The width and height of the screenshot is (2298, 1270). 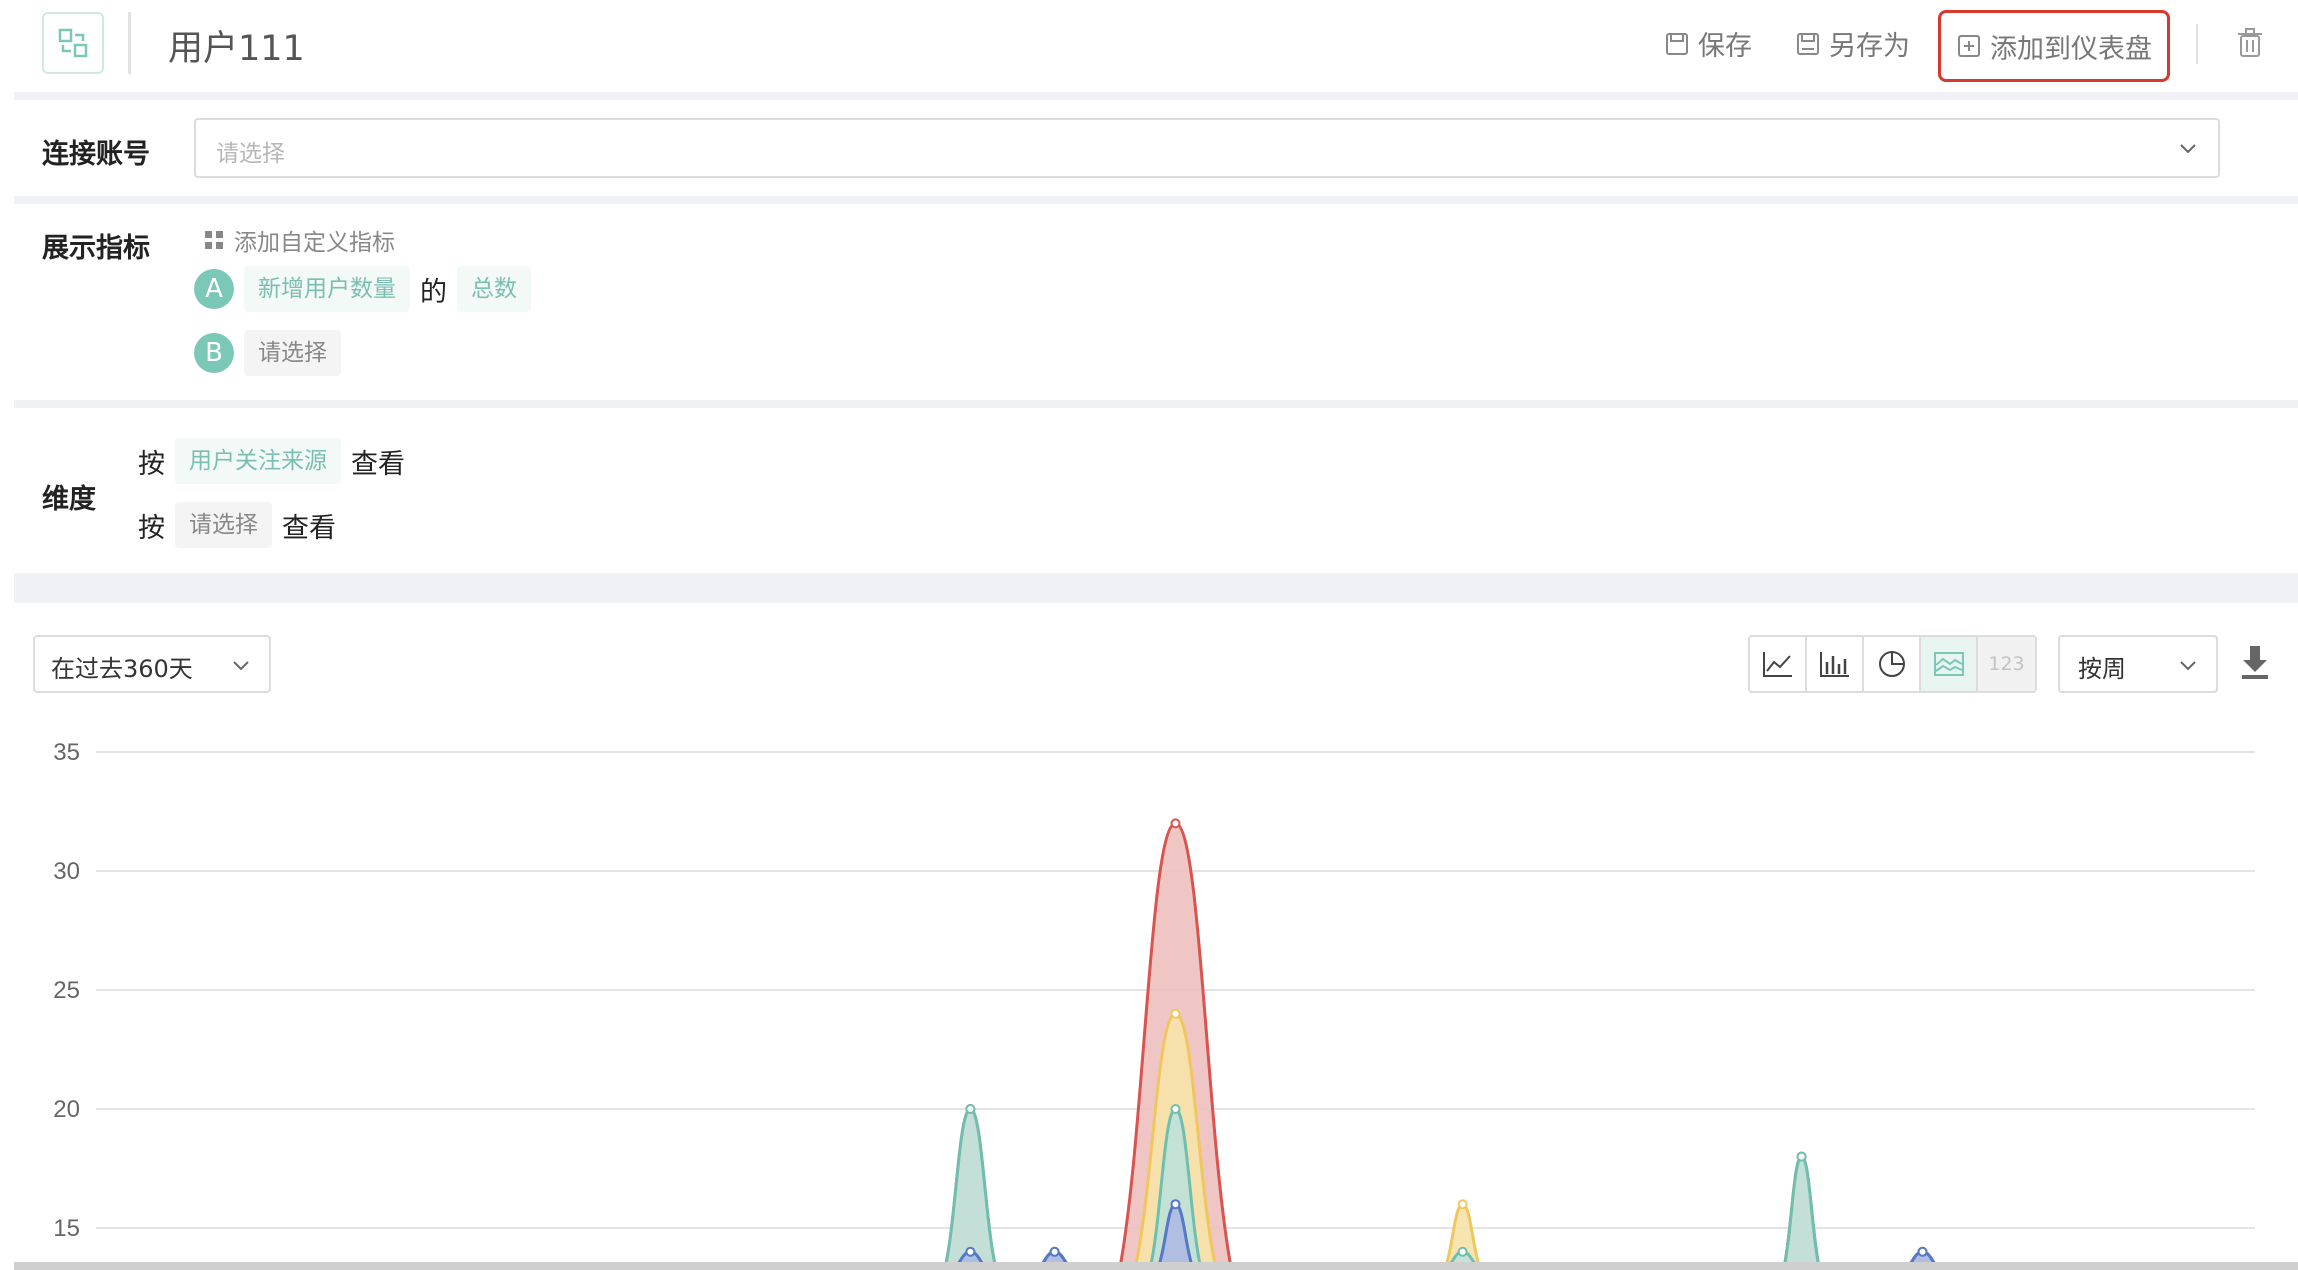 What do you see at coordinates (2071, 49) in the screenshot?
I see `add-to-dashboard-label: 添加到仪表盘` at bounding box center [2071, 49].